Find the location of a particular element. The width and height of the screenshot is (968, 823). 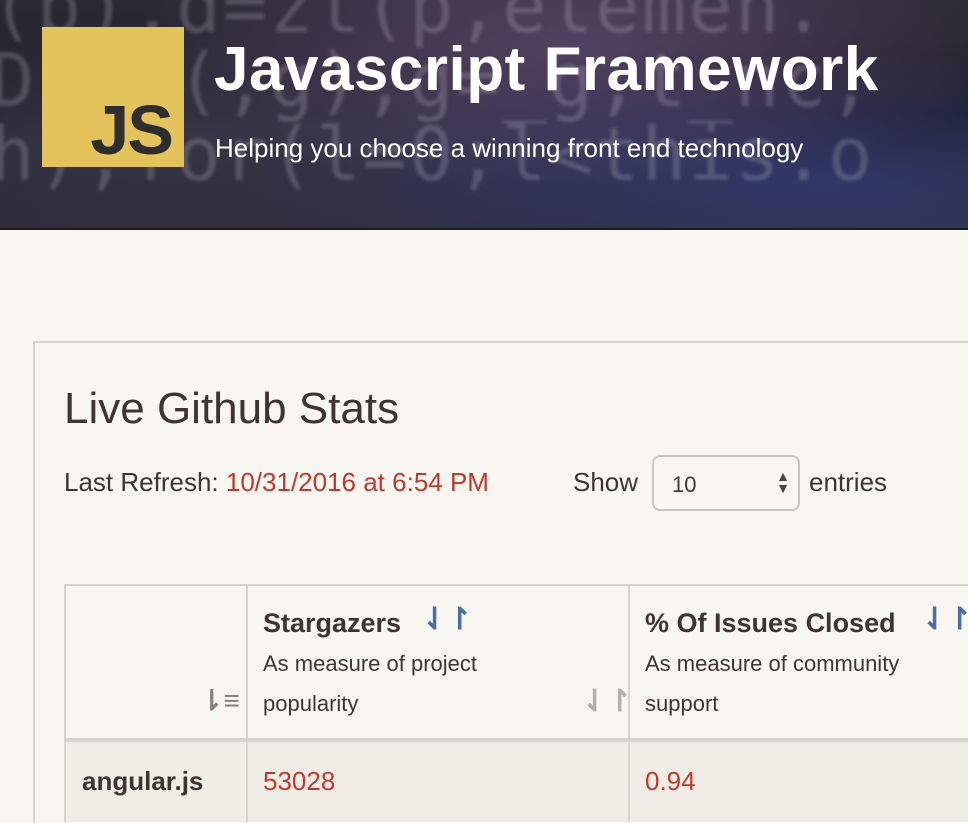

entries-label: entries is located at coordinates (848, 482).